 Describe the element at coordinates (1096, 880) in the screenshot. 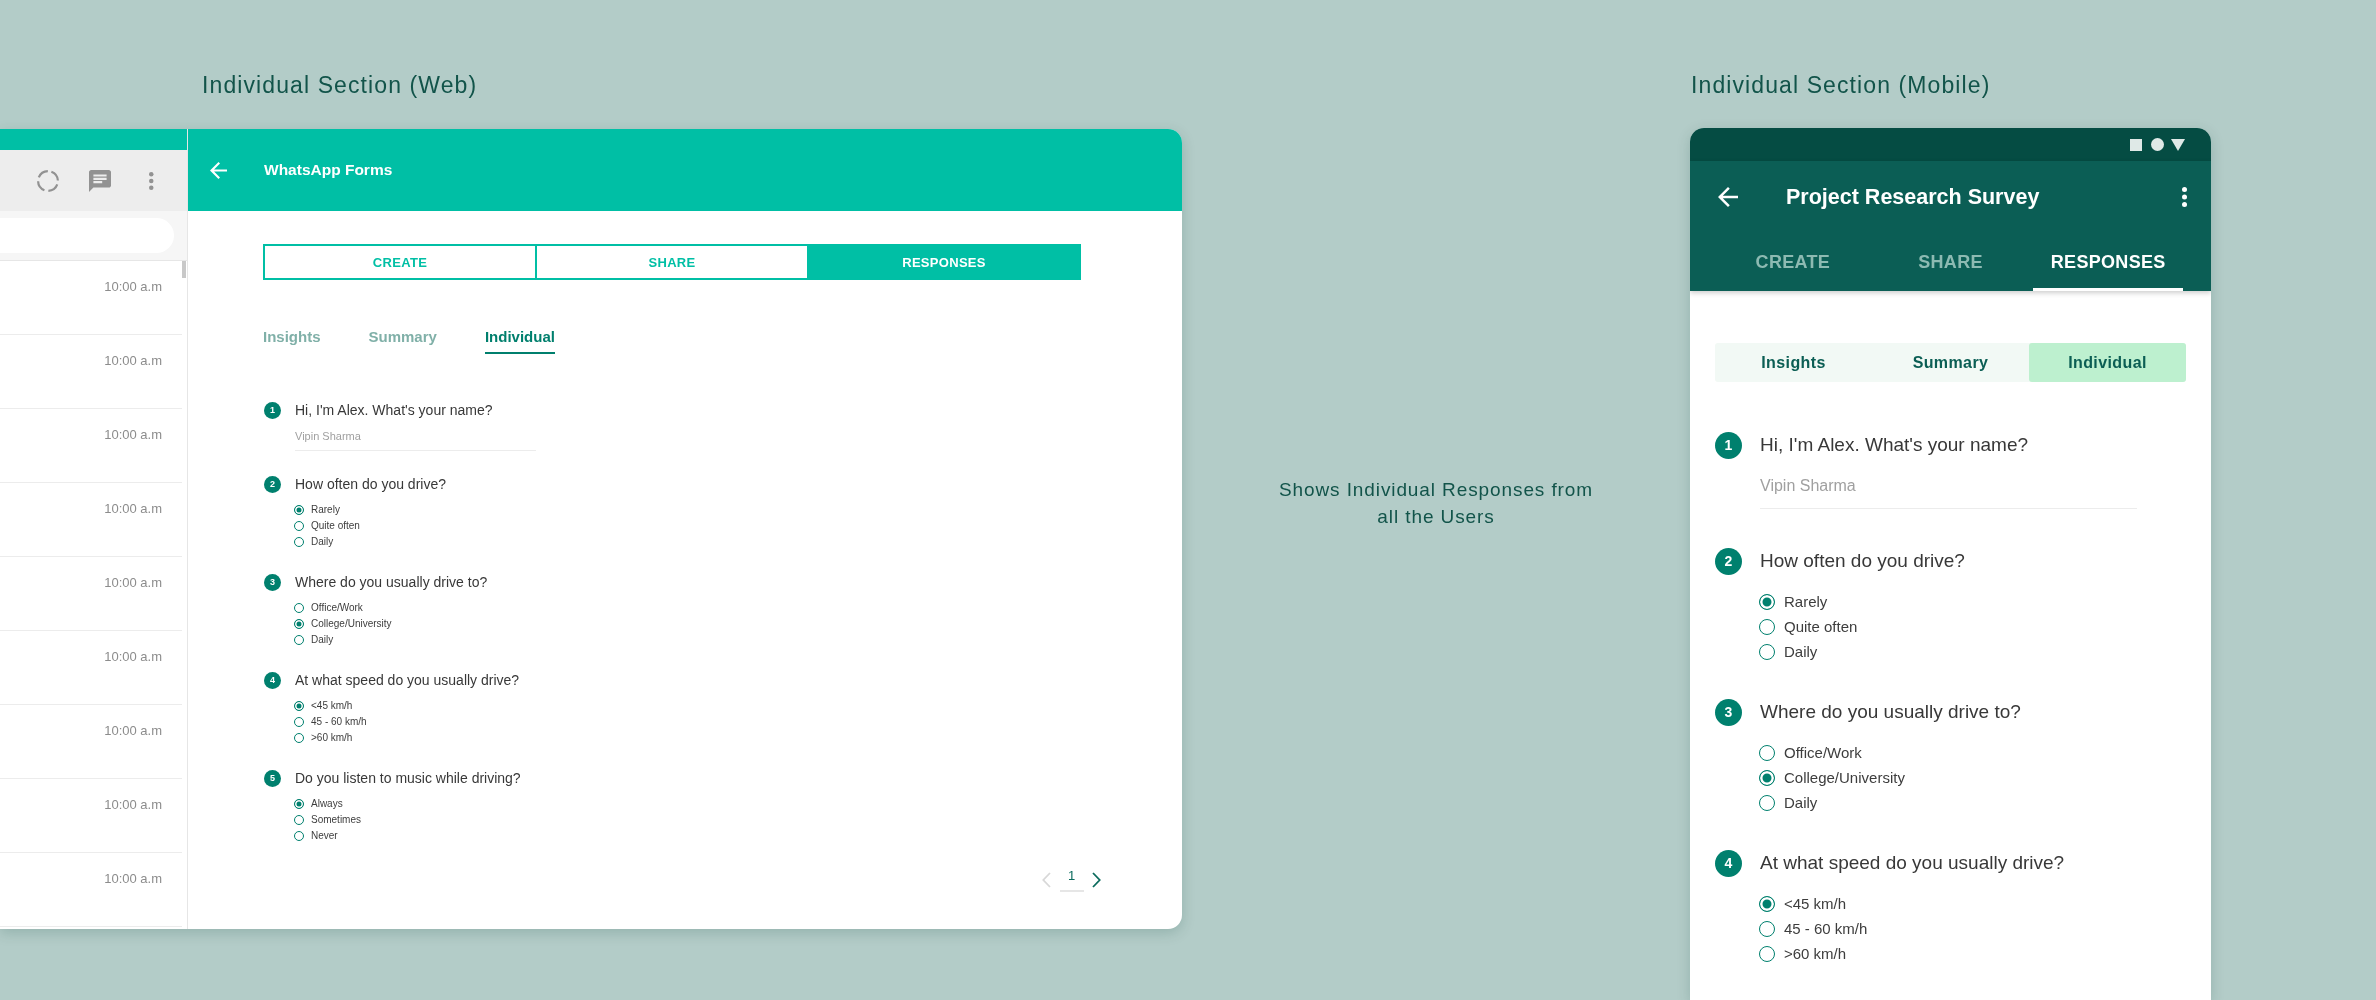

I see `chevron-right-icon` at that location.